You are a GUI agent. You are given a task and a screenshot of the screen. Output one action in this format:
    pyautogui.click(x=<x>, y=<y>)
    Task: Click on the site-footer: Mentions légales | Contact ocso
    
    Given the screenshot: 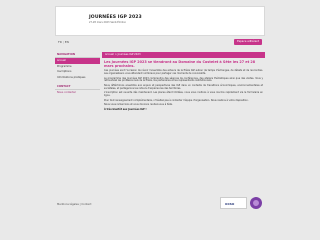 What is the action you would take?
    pyautogui.click(x=160, y=205)
    